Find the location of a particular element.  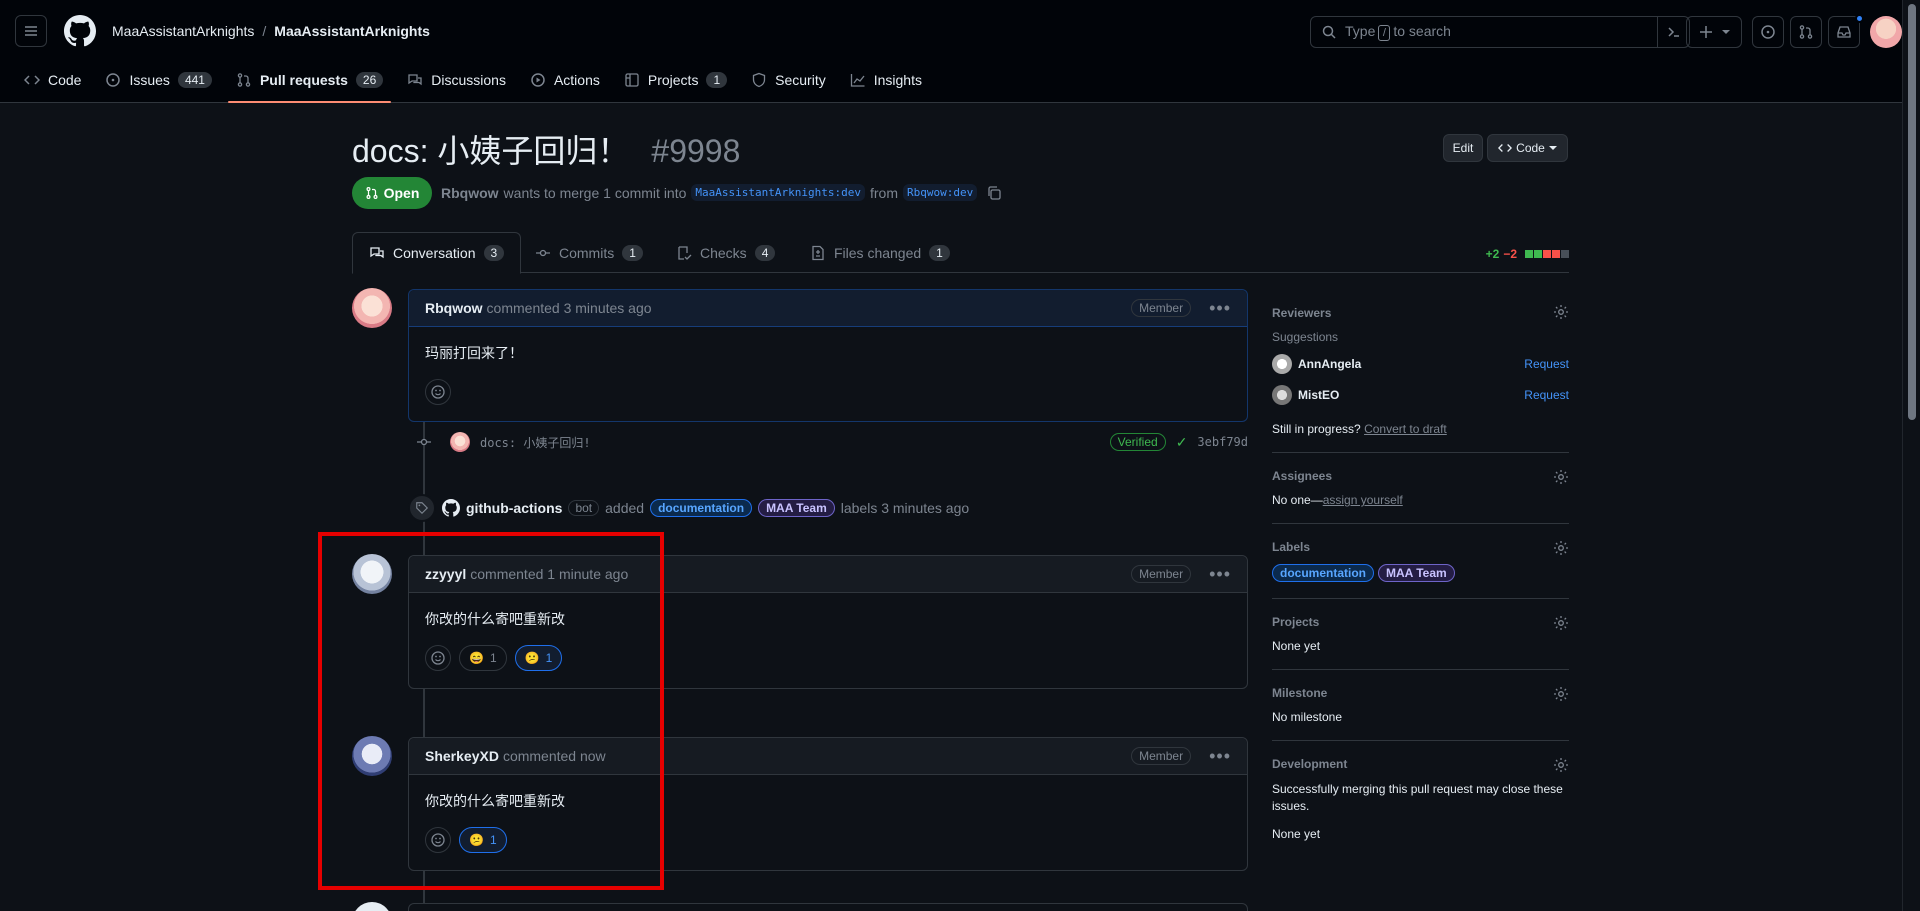

tab-discussions: Discussions is located at coordinates (456, 80).